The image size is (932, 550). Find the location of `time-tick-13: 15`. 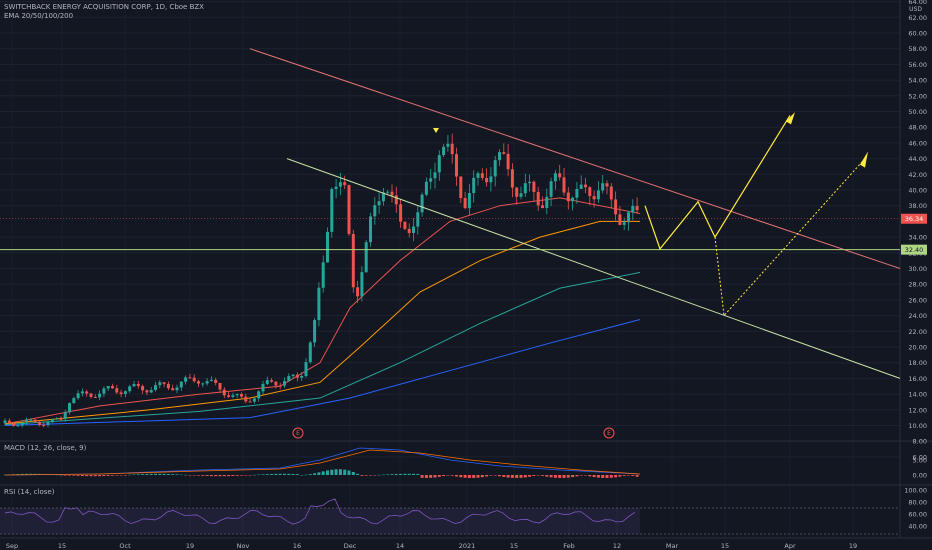

time-tick-13: 15 is located at coordinates (725, 546).